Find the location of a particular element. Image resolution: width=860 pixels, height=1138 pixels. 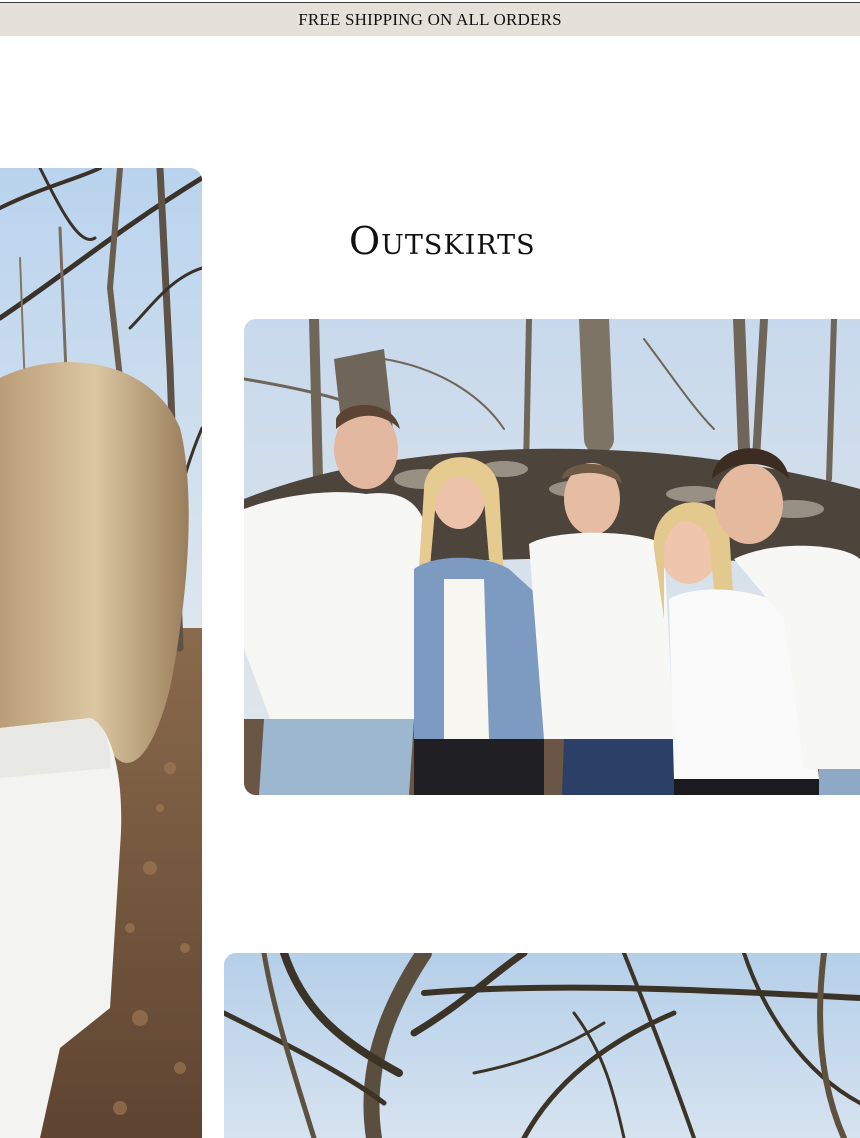

announcement-bar: FREE SHIPPING ON ALL ORDERS is located at coordinates (430, 19).